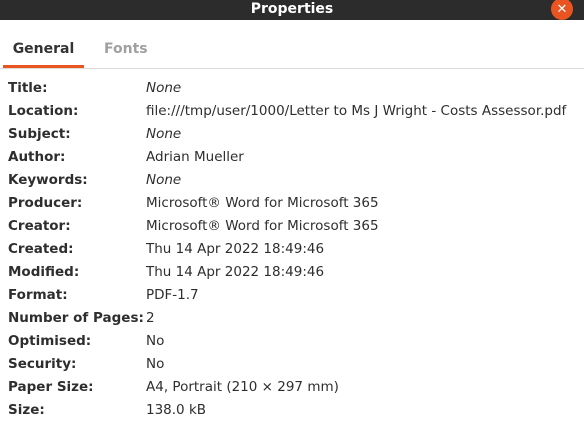  What do you see at coordinates (37, 157) in the screenshot?
I see `property-label: Author:` at bounding box center [37, 157].